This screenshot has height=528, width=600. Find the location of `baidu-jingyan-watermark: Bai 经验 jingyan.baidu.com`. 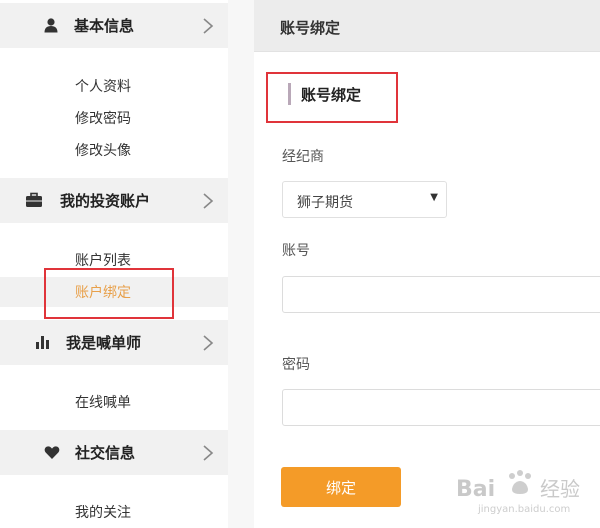

baidu-jingyan-watermark: Bai 经验 jingyan.baidu.com is located at coordinates (523, 491).